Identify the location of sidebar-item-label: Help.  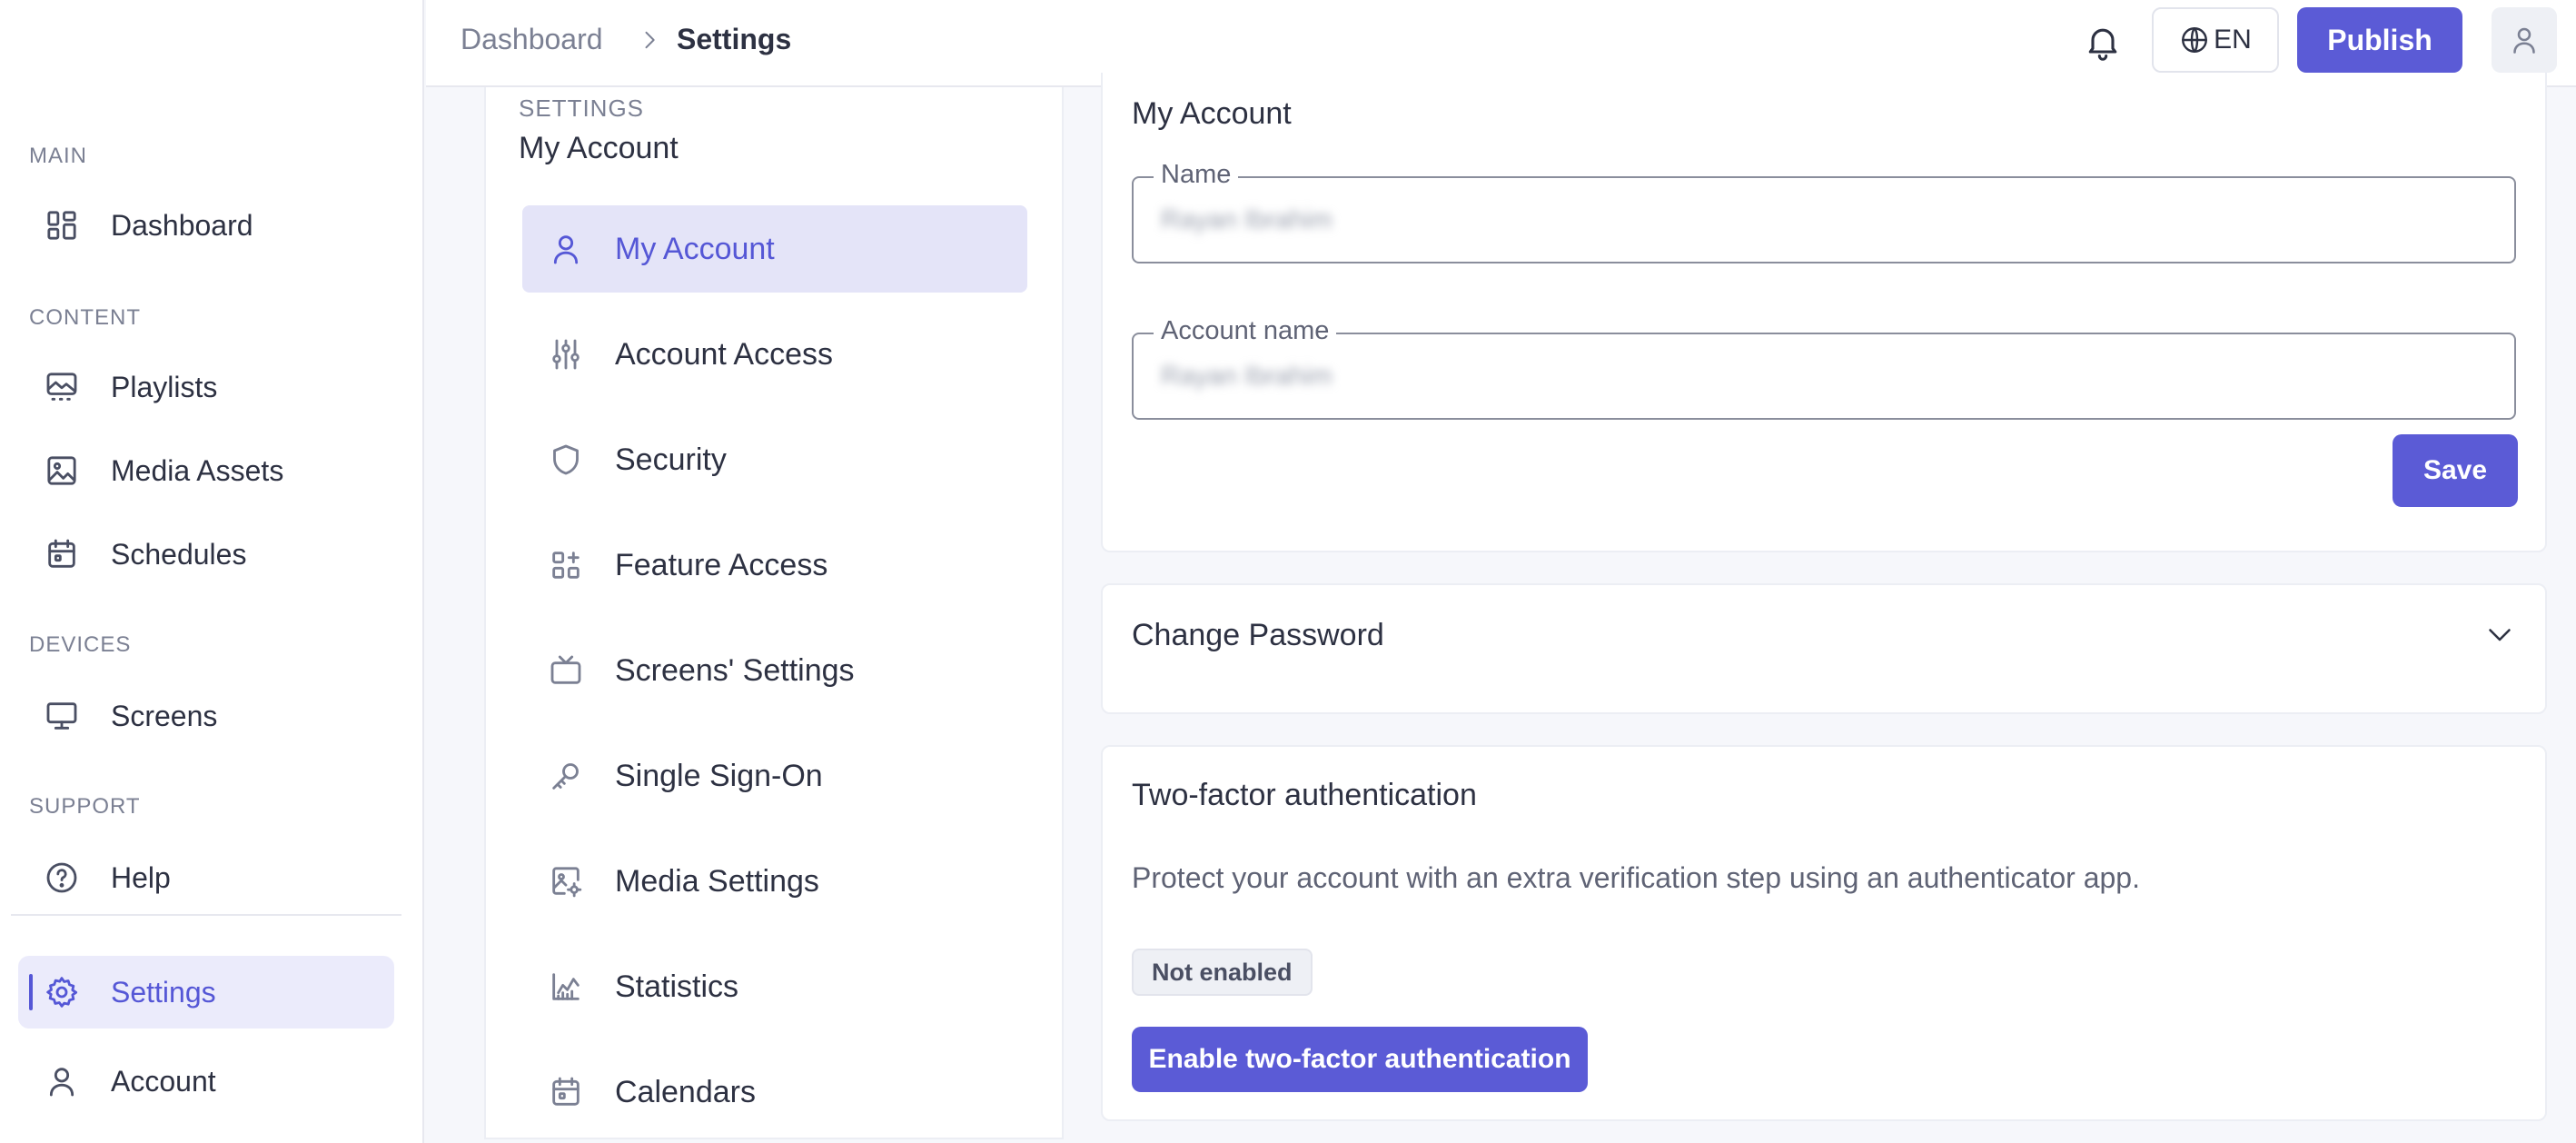
(141, 877).